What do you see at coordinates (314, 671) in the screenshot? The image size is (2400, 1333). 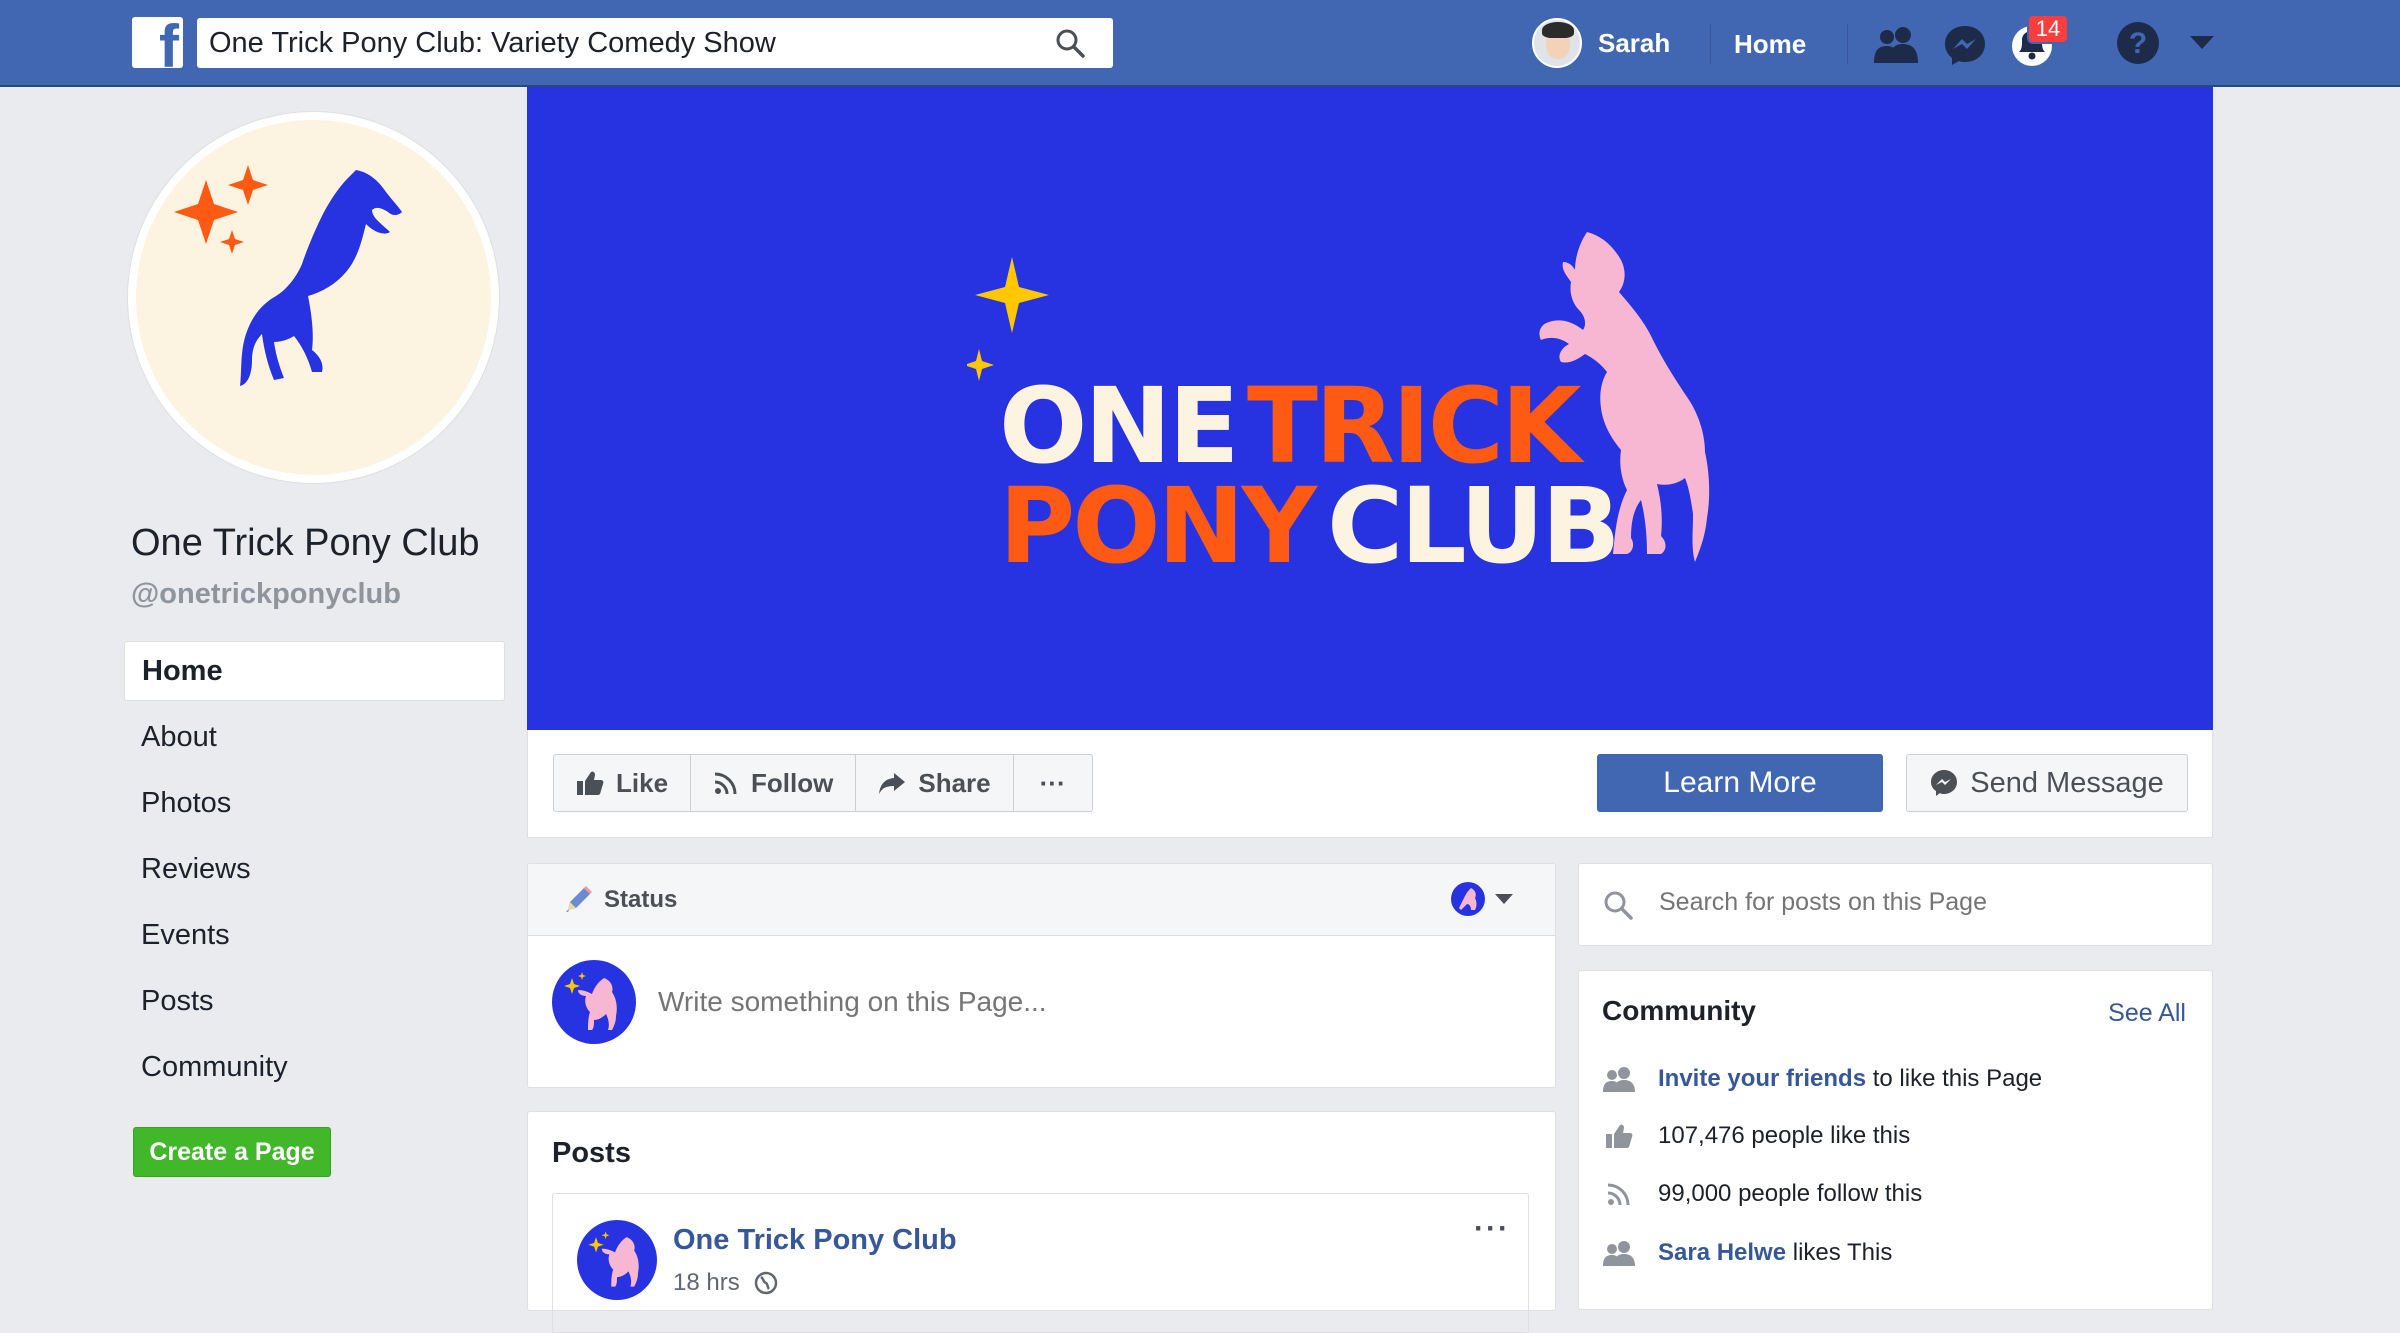 I see `sidebar-item-home: Home` at bounding box center [314, 671].